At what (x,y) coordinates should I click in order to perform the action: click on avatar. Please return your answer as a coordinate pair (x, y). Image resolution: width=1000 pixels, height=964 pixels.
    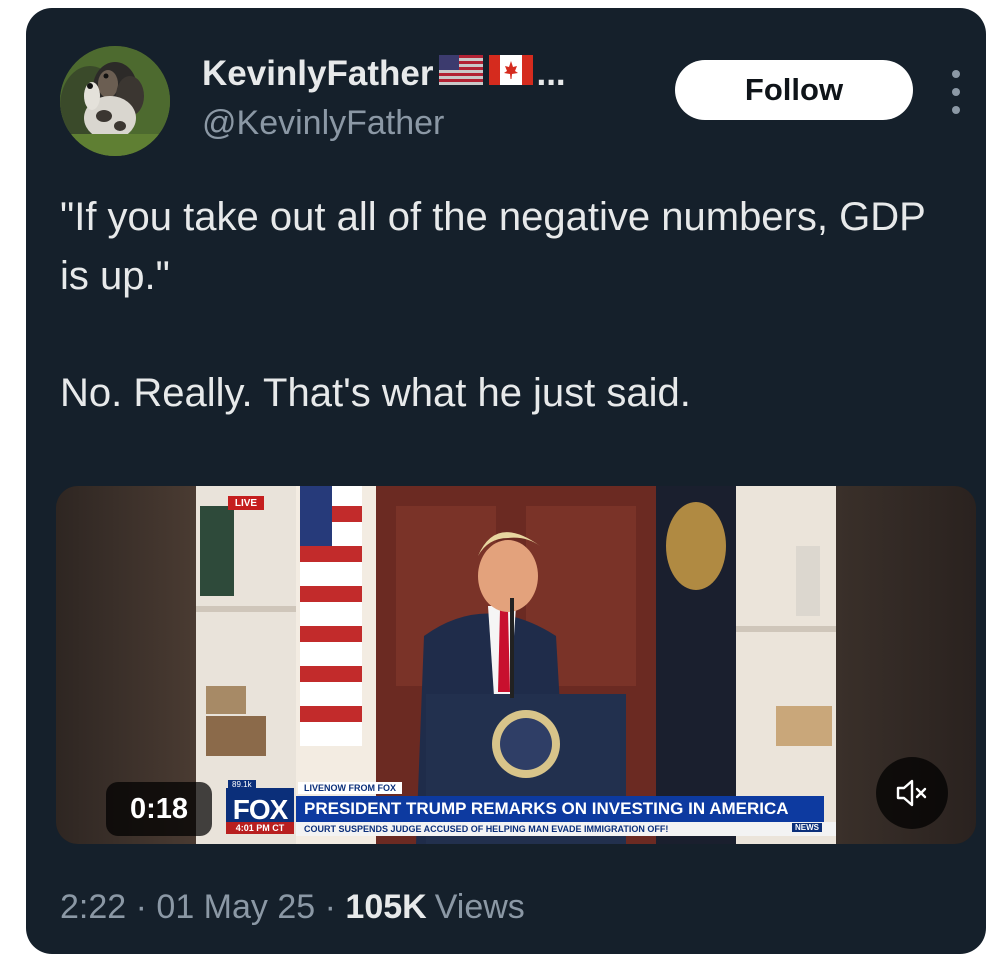
    Looking at the image, I should click on (115, 101).